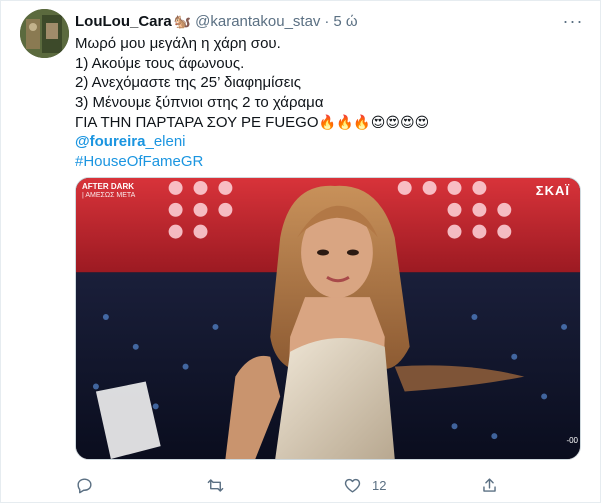 This screenshot has height=503, width=601. I want to click on share-button, so click(489, 485).